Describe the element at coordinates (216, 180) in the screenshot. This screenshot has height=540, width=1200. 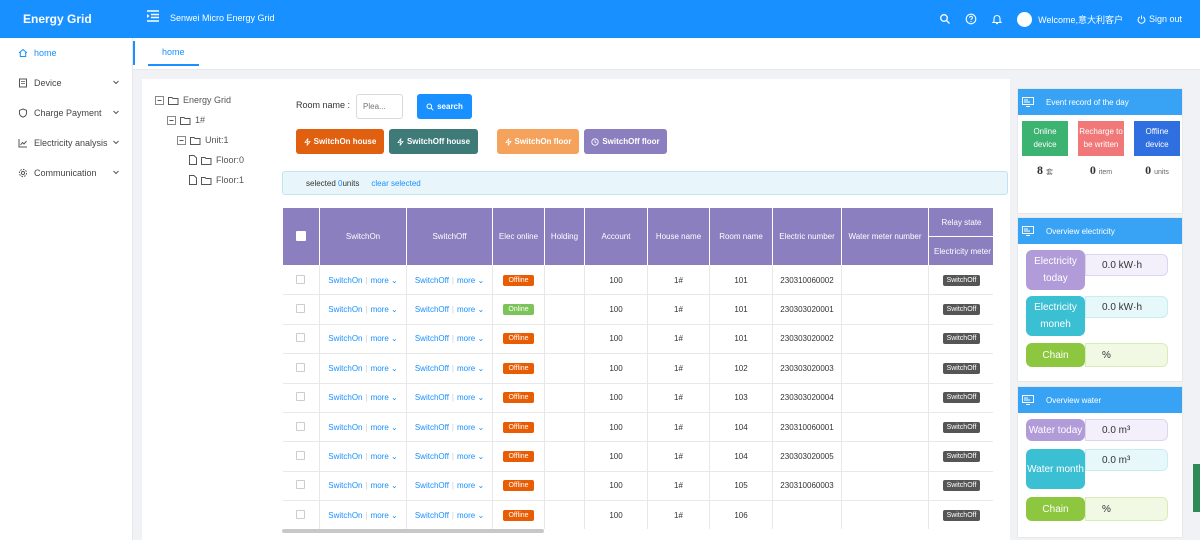
I see `tree-node-floor: Floor:1` at that location.